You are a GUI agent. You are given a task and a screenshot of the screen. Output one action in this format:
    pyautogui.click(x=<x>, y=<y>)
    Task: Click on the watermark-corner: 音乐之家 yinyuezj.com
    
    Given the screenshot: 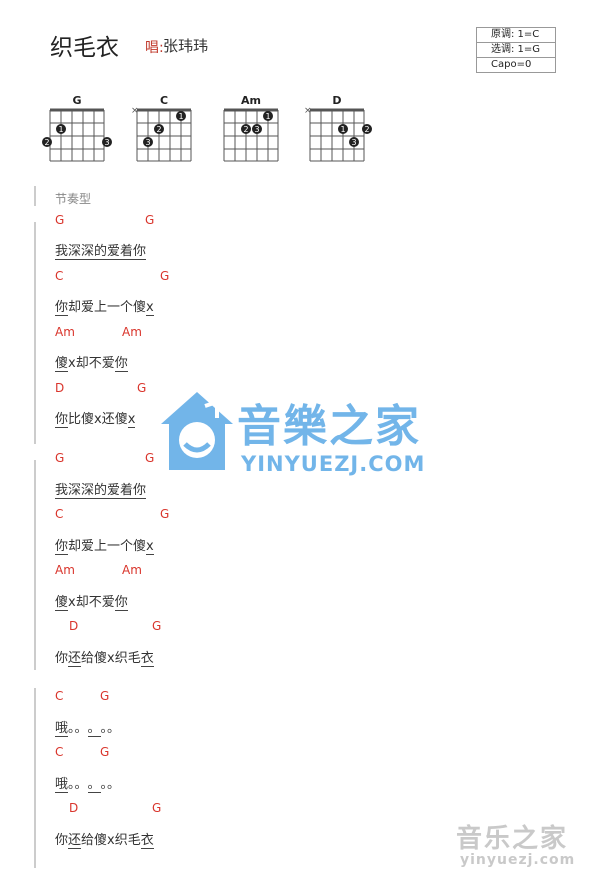 What is the action you would take?
    pyautogui.click(x=527, y=848)
    